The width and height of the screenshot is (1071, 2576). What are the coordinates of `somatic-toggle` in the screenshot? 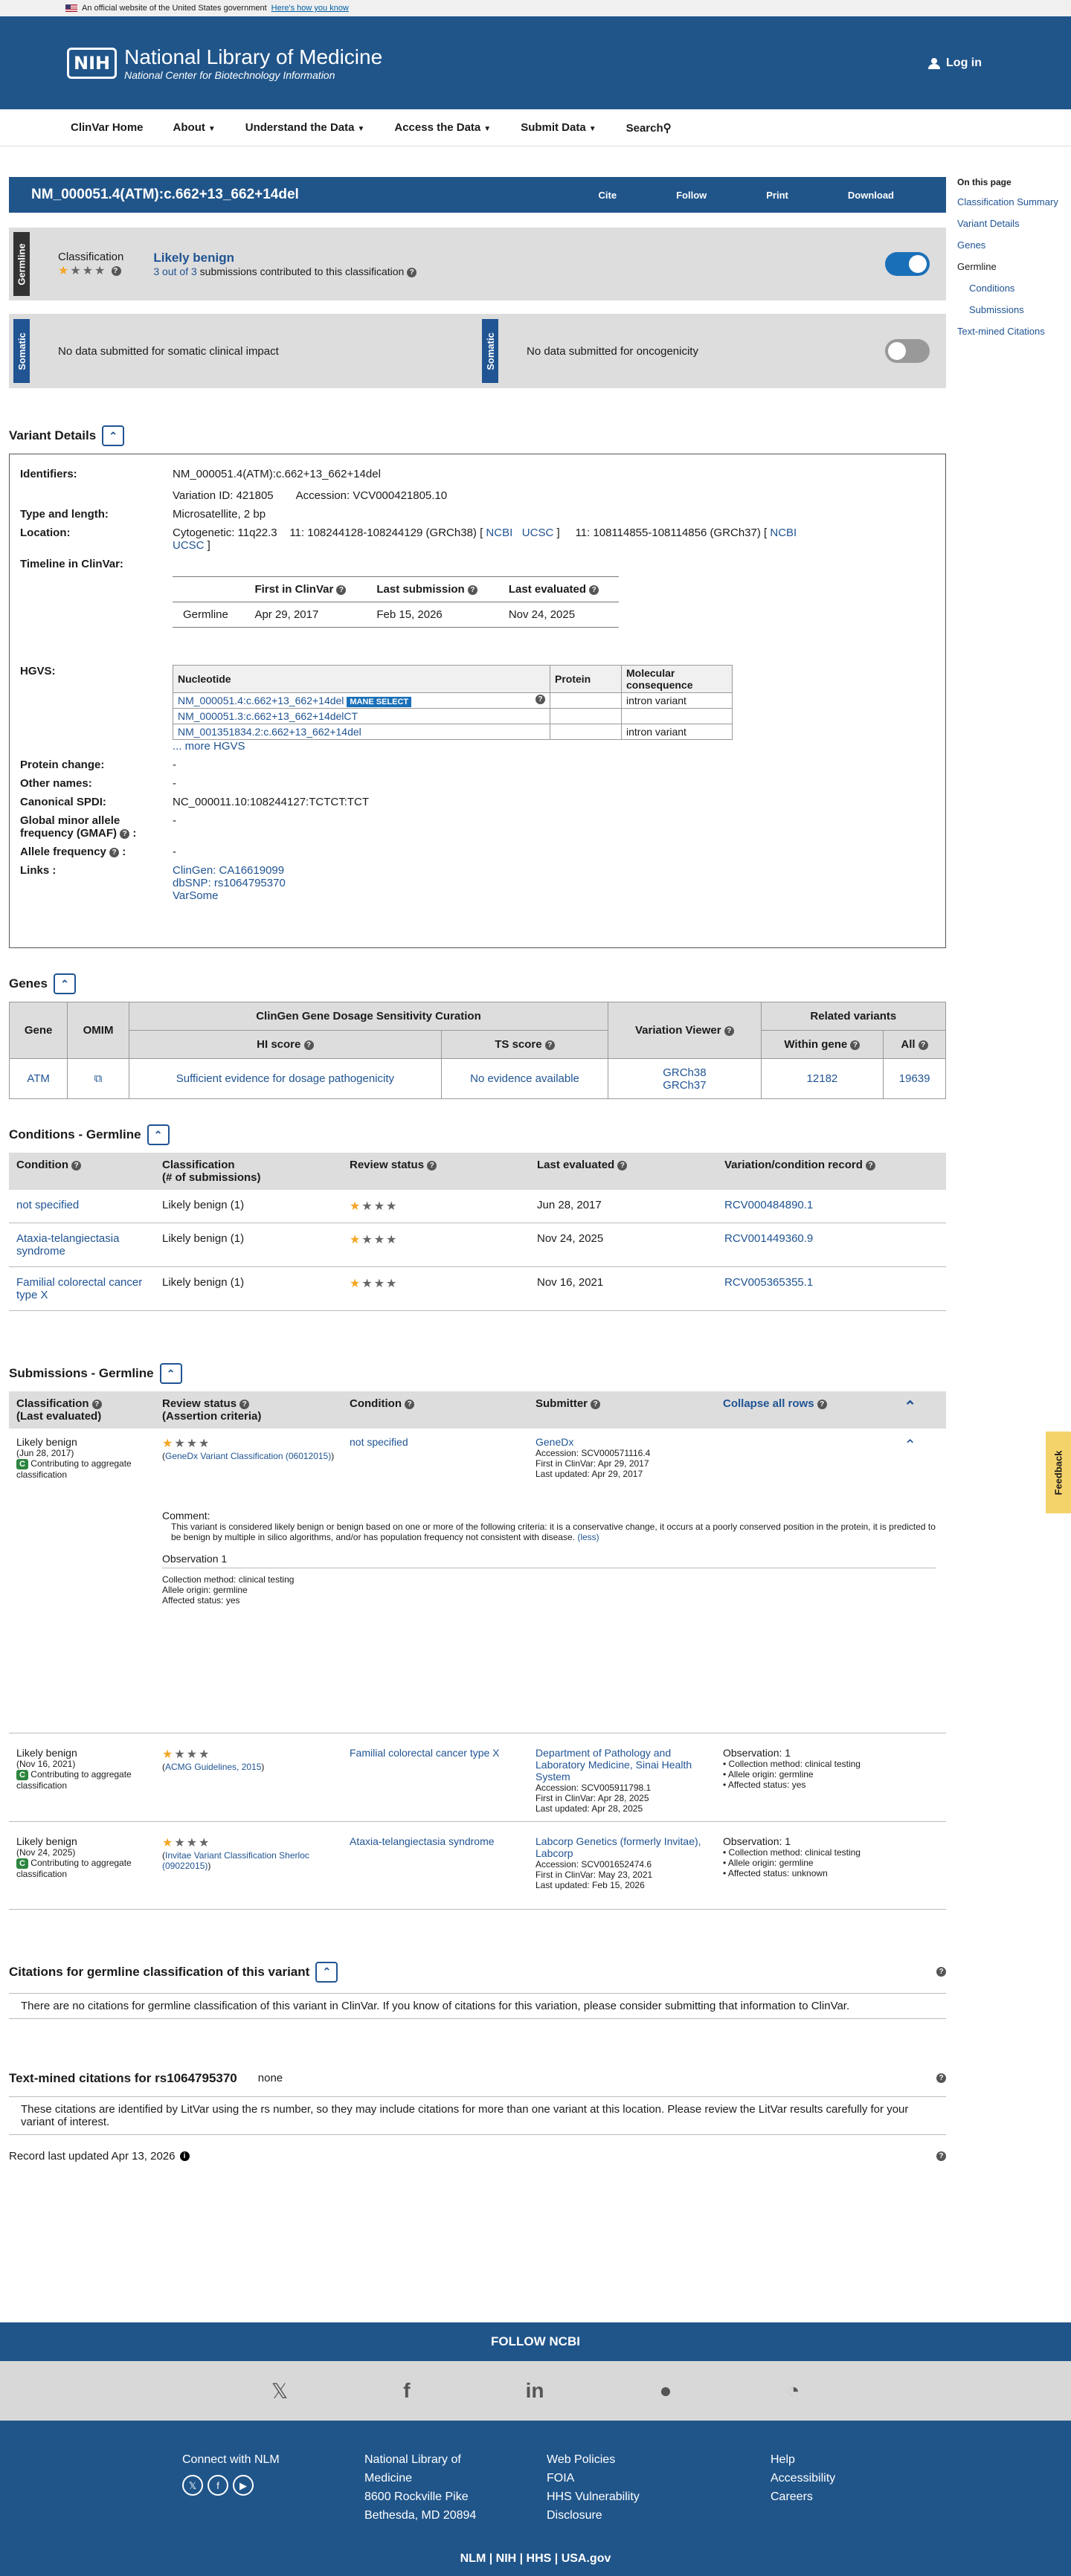 It's located at (908, 351).